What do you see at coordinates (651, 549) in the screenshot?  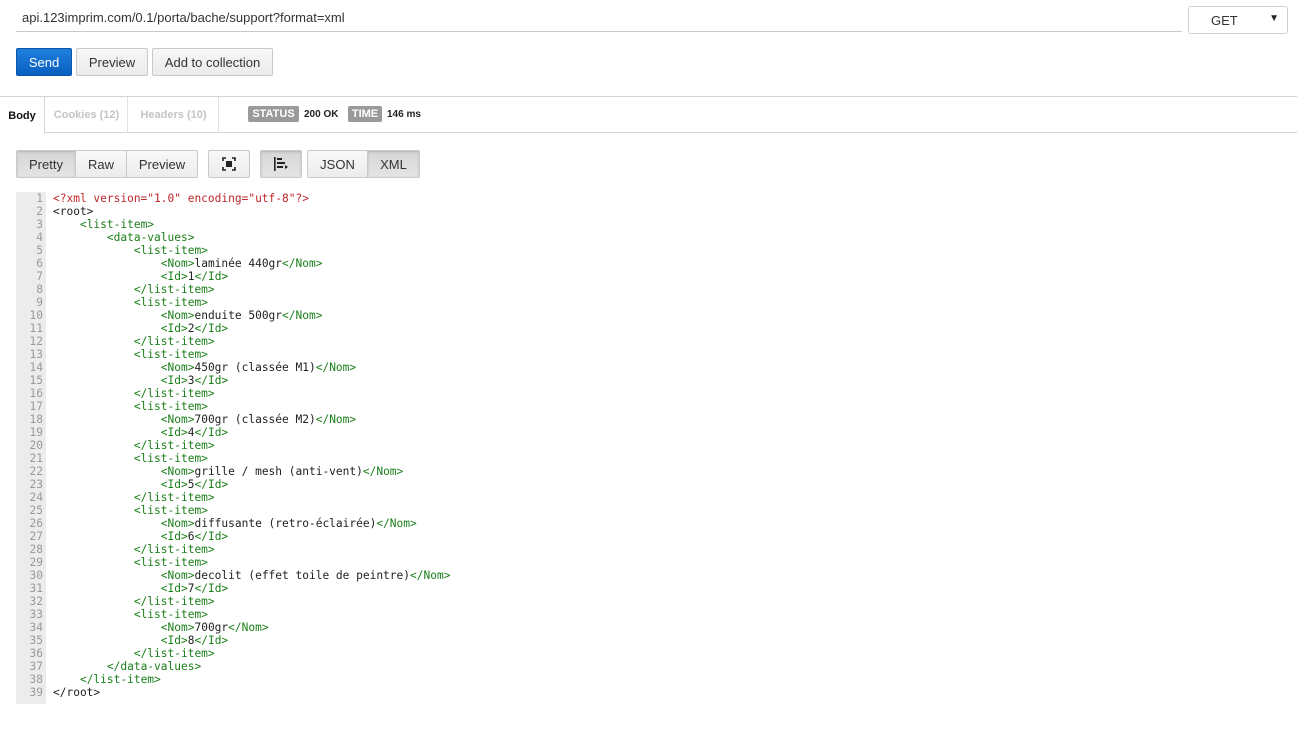 I see `code-line: 28 </list-item>` at bounding box center [651, 549].